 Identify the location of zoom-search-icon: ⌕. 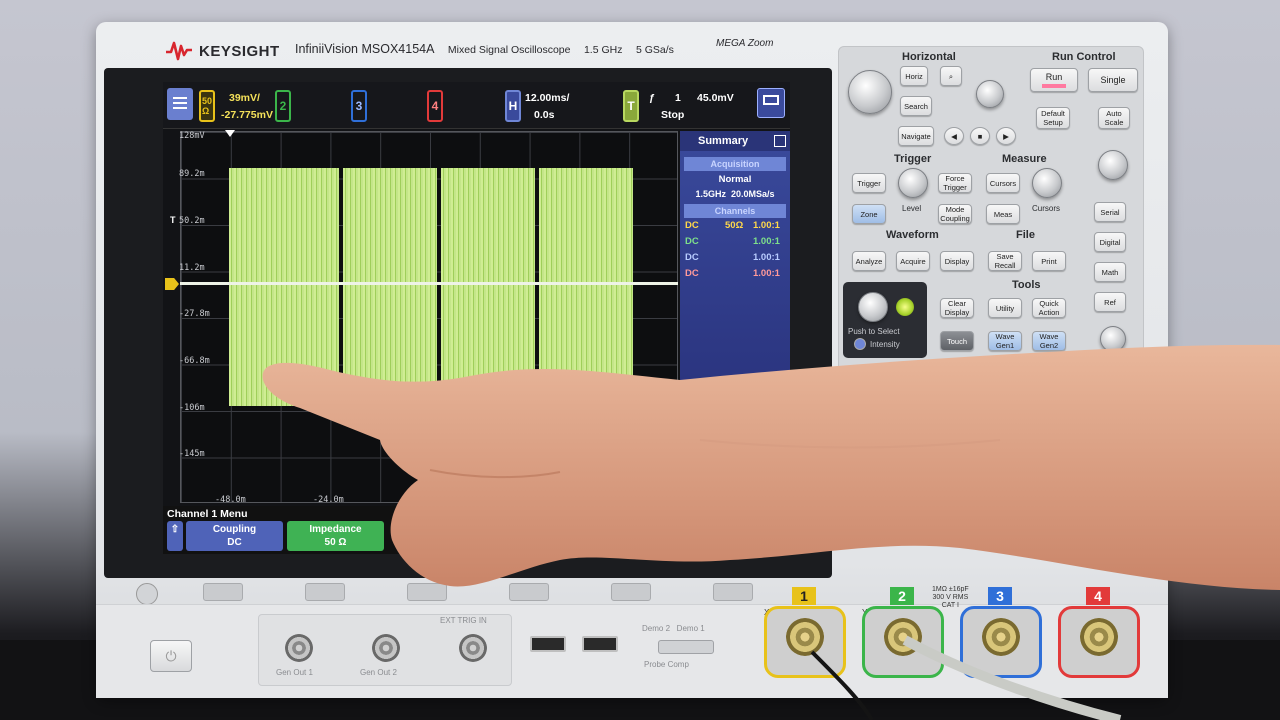
(951, 76).